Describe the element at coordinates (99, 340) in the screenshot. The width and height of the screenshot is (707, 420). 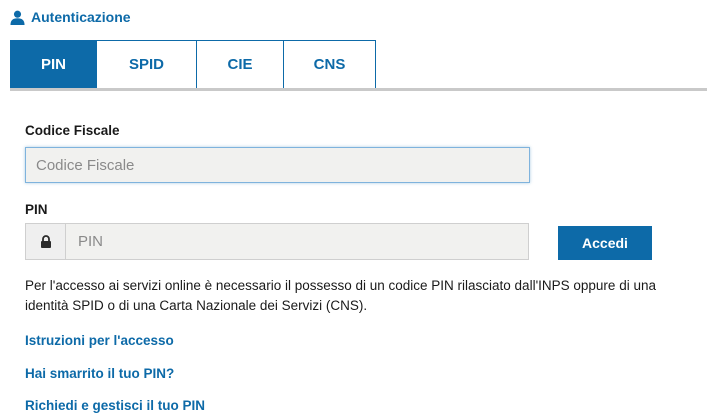
I see `link-istruzioni-accesso: Istruzioni per l'accesso` at that location.